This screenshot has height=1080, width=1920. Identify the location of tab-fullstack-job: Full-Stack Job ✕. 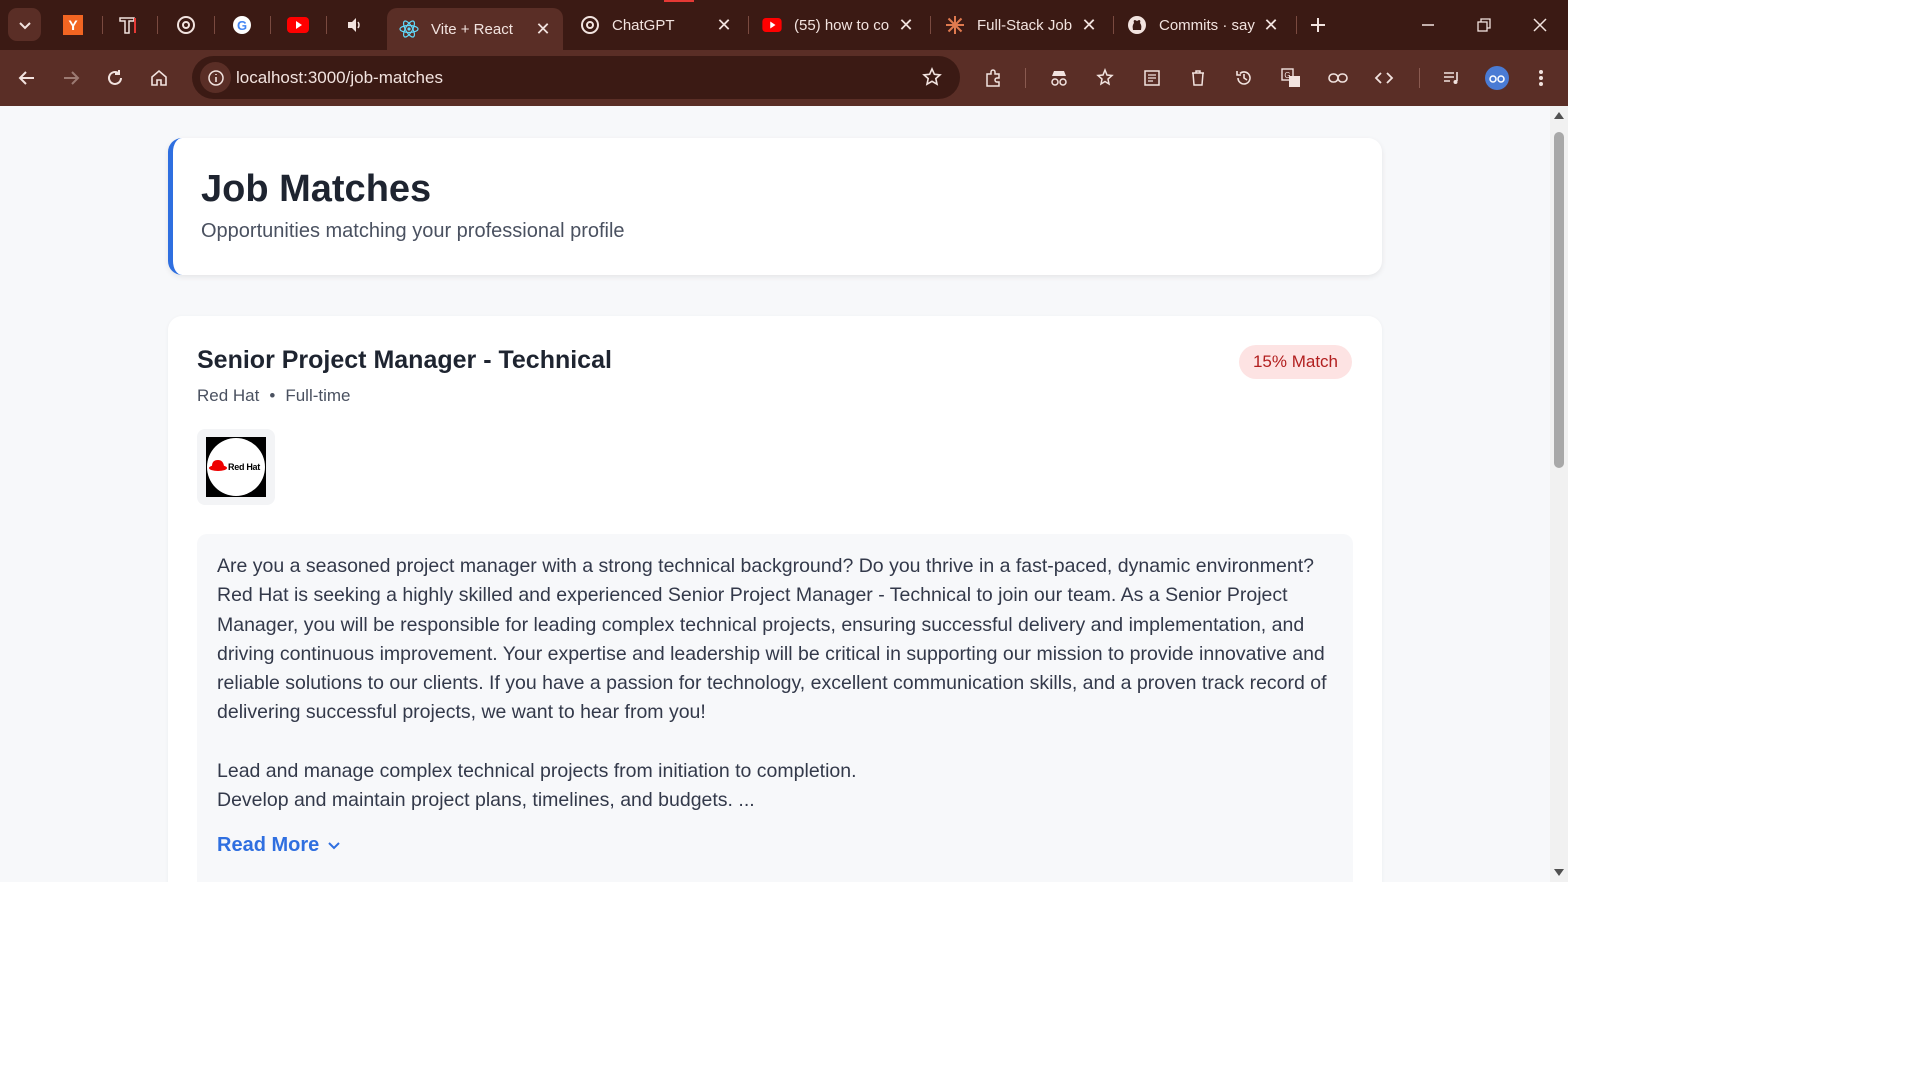
(1025, 25).